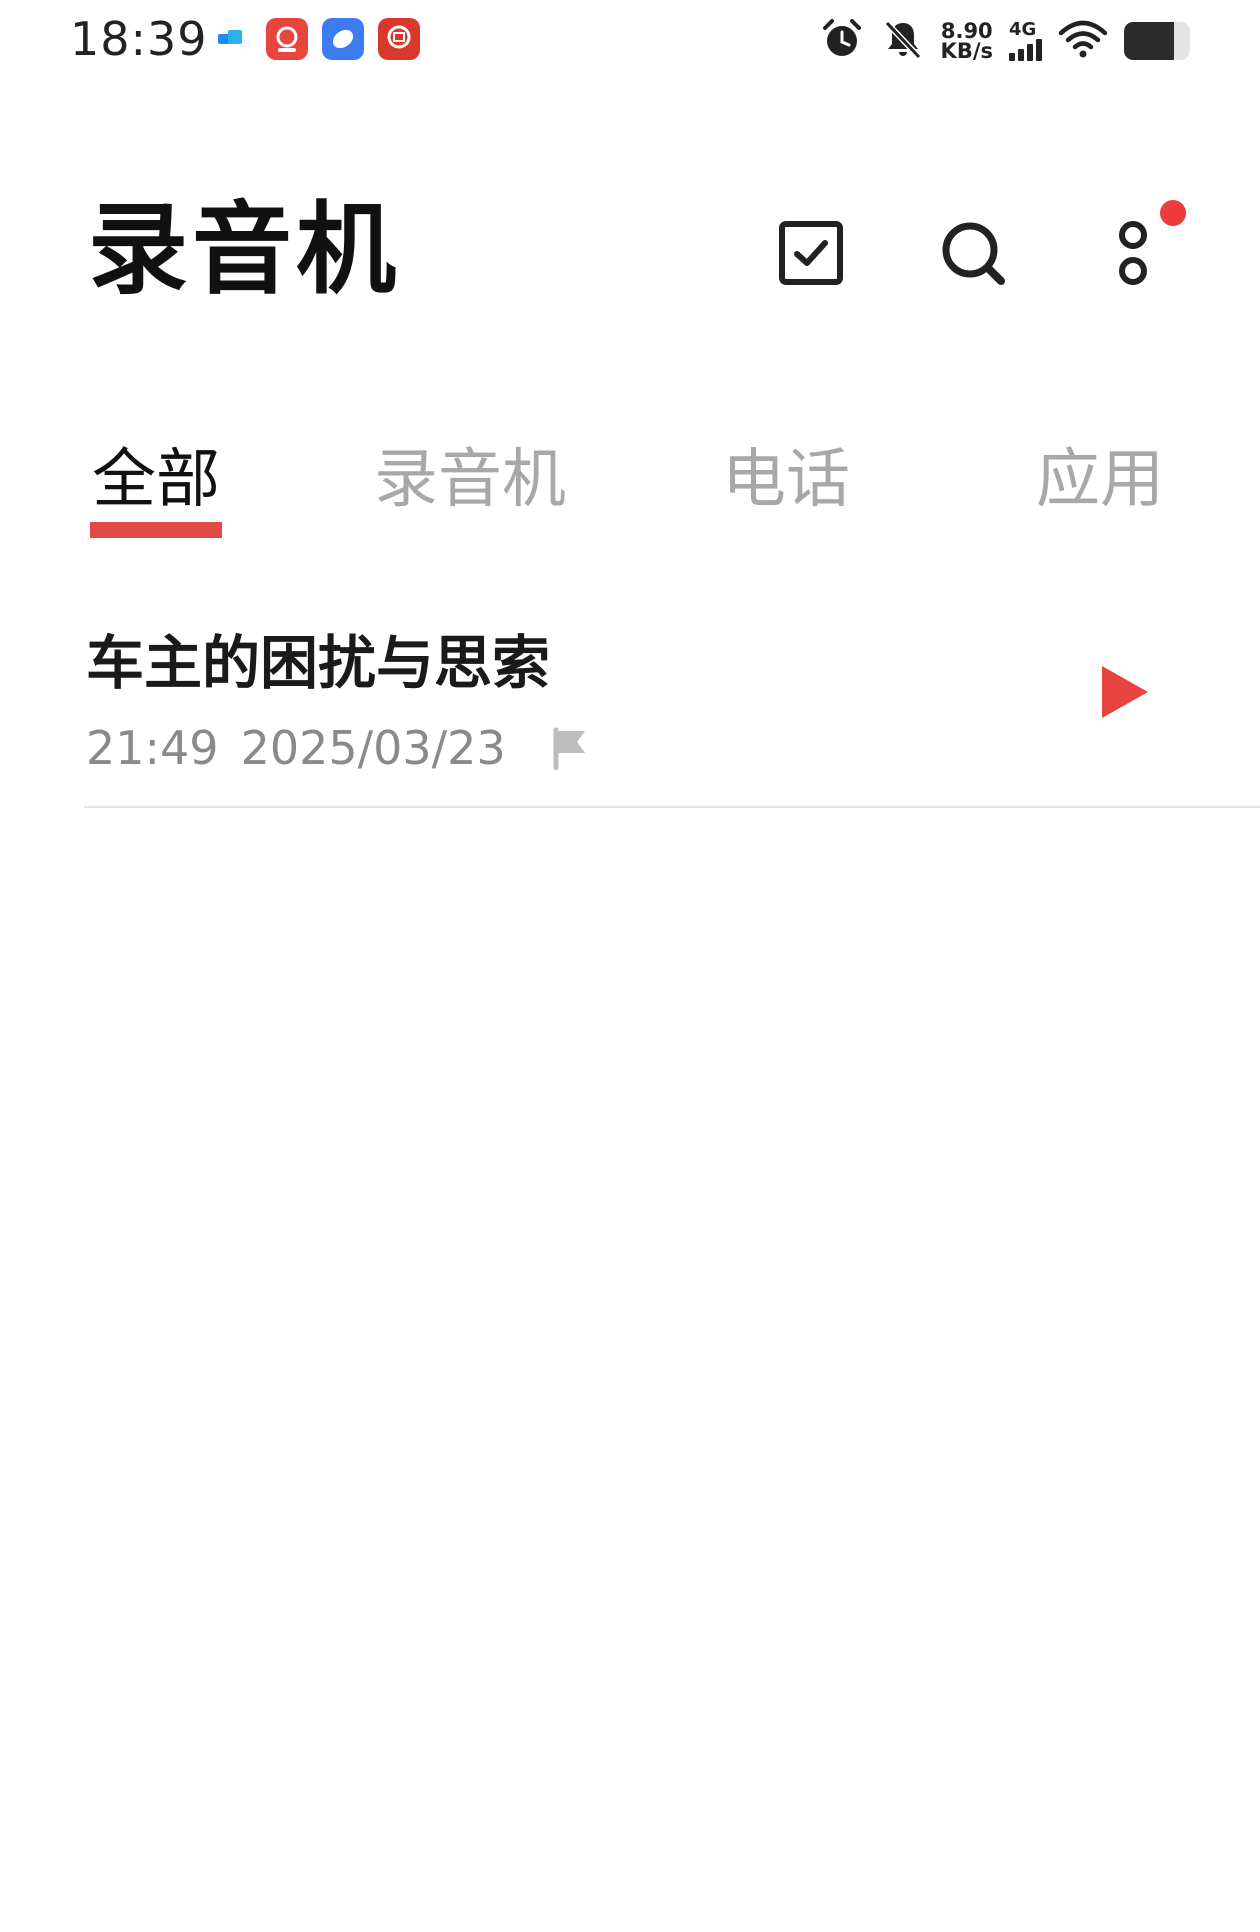 Image resolution: width=1260 pixels, height=1932 pixels. I want to click on flag-icon, so click(570, 748).